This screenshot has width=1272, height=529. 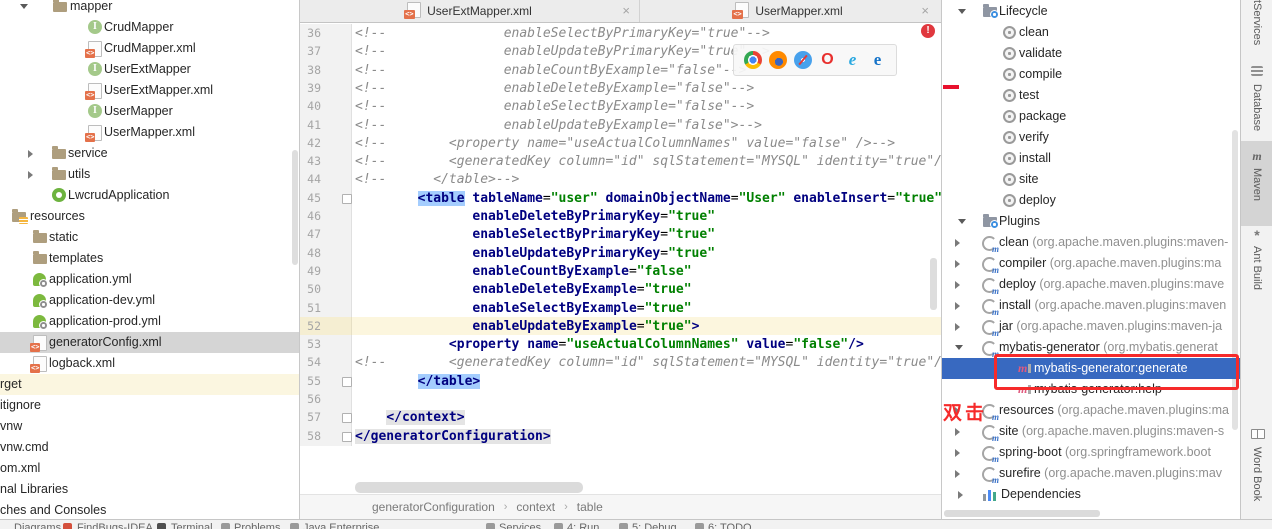 What do you see at coordinates (1257, 474) in the screenshot?
I see `toolbar-item-word-book: Word Book` at bounding box center [1257, 474].